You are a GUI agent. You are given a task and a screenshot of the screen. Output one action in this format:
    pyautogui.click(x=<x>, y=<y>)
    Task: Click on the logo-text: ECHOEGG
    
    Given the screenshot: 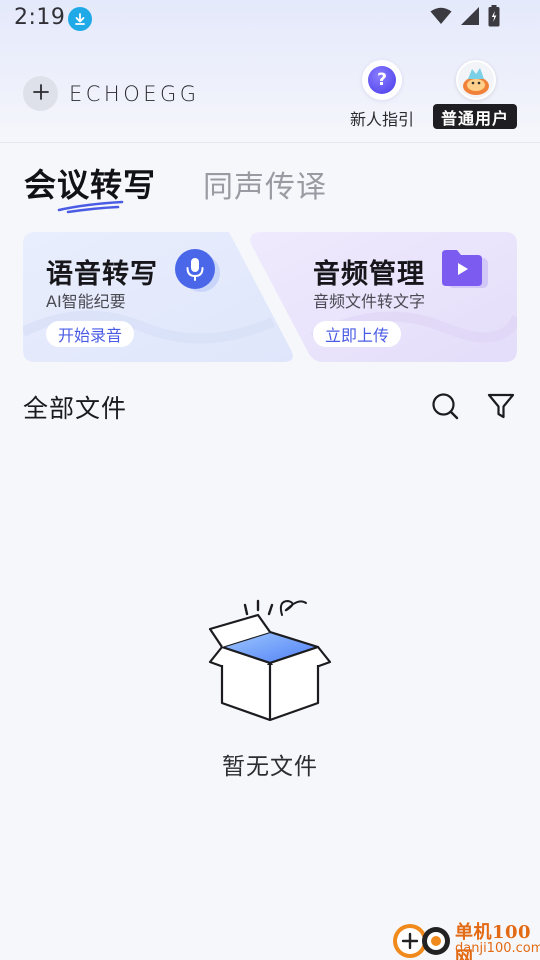 What is the action you would take?
    pyautogui.click(x=134, y=94)
    